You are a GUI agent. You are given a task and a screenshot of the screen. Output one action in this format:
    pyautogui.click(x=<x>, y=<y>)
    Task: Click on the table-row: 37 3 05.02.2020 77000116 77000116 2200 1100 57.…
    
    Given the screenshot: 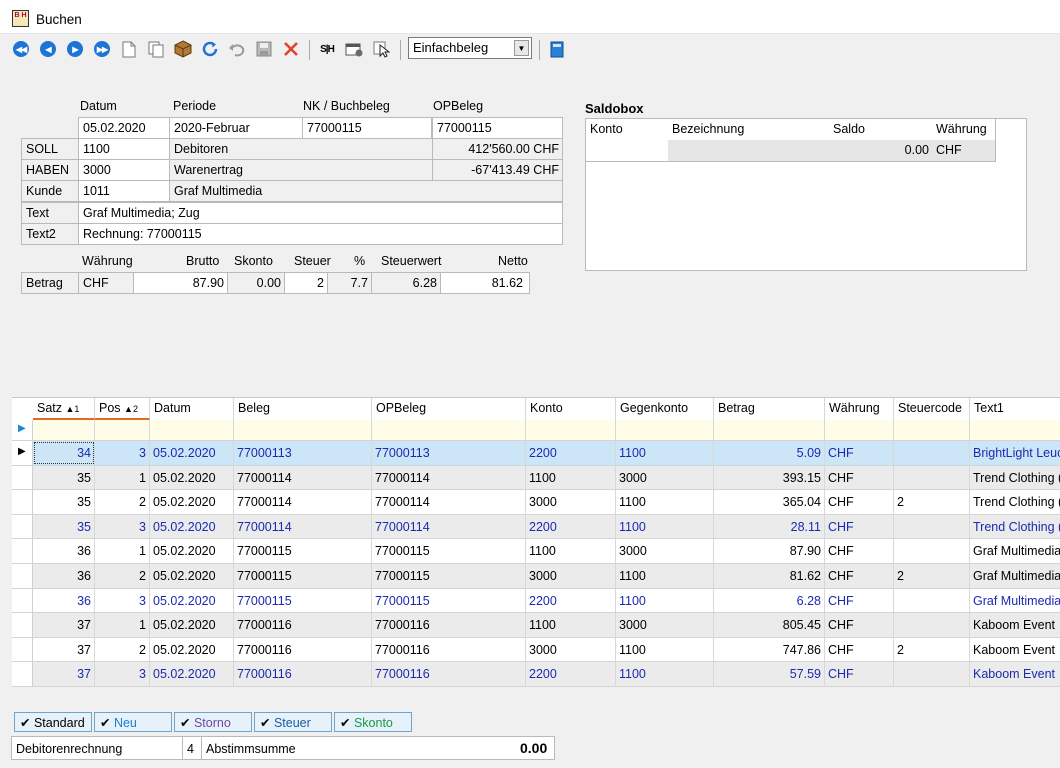 What is the action you would take?
    pyautogui.click(x=536, y=674)
    